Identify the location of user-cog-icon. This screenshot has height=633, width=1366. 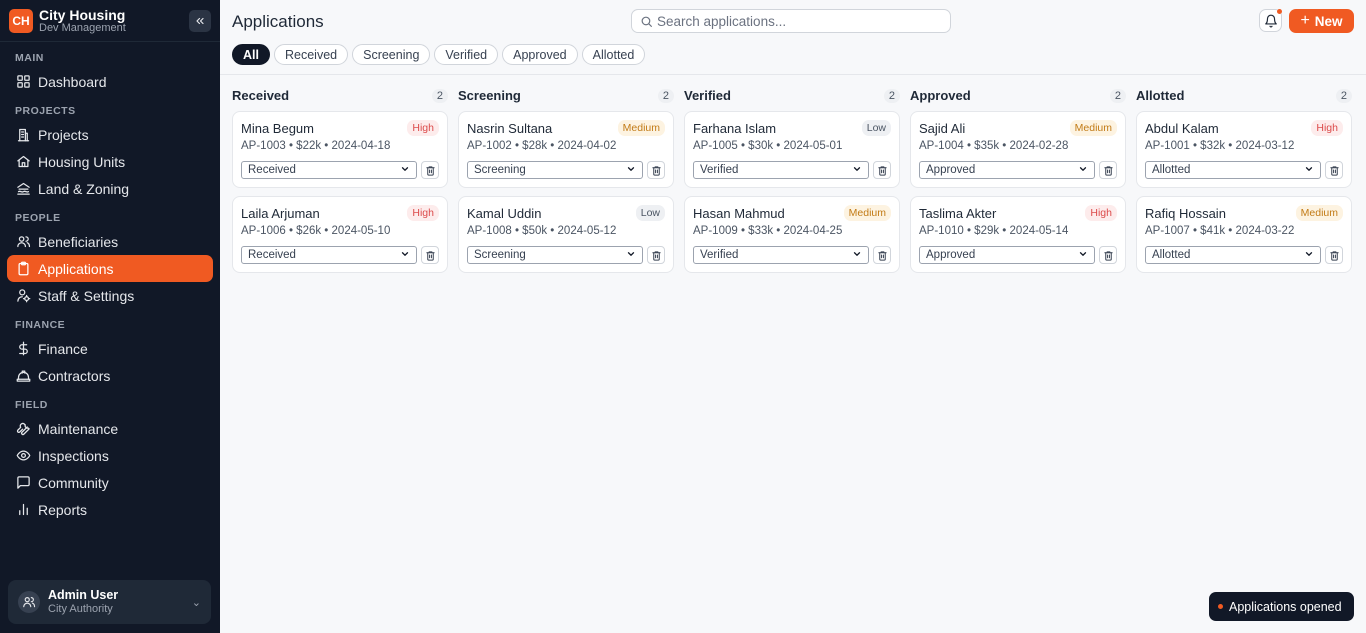
(23, 296).